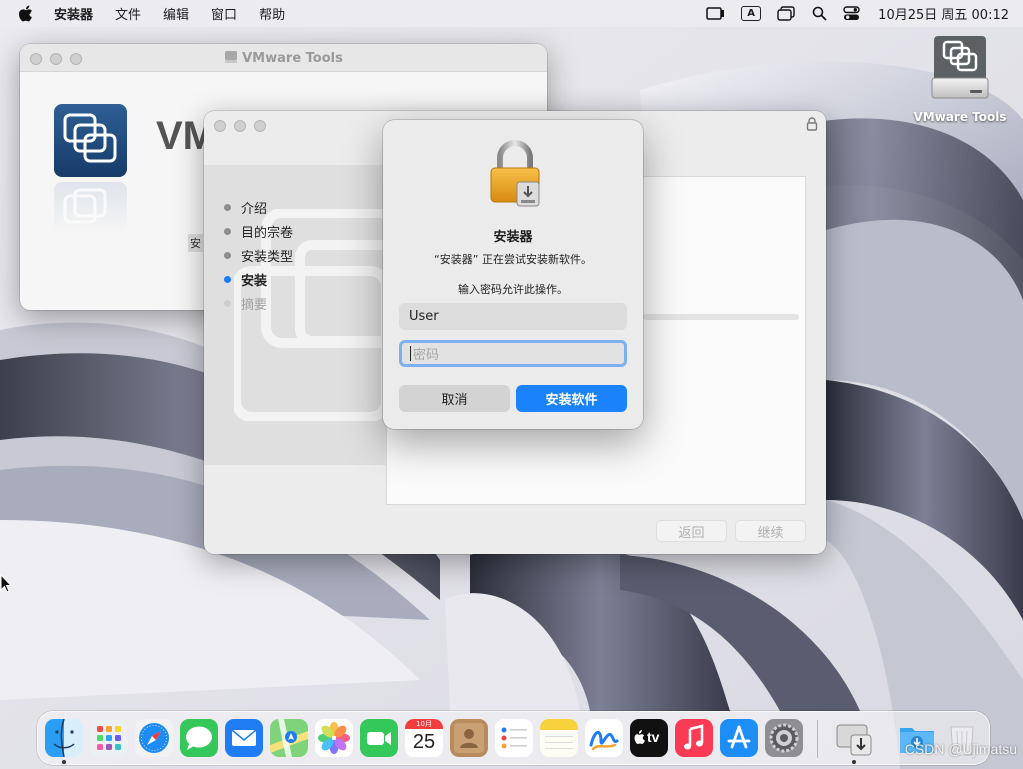 This screenshot has width=1023, height=769. I want to click on installer-steps-list: 介绍 目的宗卷 安装类型 安装 摘要, so click(258, 255).